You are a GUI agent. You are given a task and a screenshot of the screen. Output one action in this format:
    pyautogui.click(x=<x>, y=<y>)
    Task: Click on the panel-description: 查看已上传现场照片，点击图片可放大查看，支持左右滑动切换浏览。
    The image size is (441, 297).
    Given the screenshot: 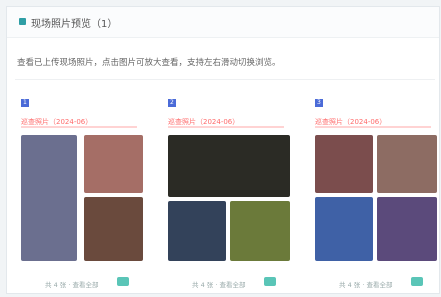 What is the action you would take?
    pyautogui.click(x=149, y=63)
    